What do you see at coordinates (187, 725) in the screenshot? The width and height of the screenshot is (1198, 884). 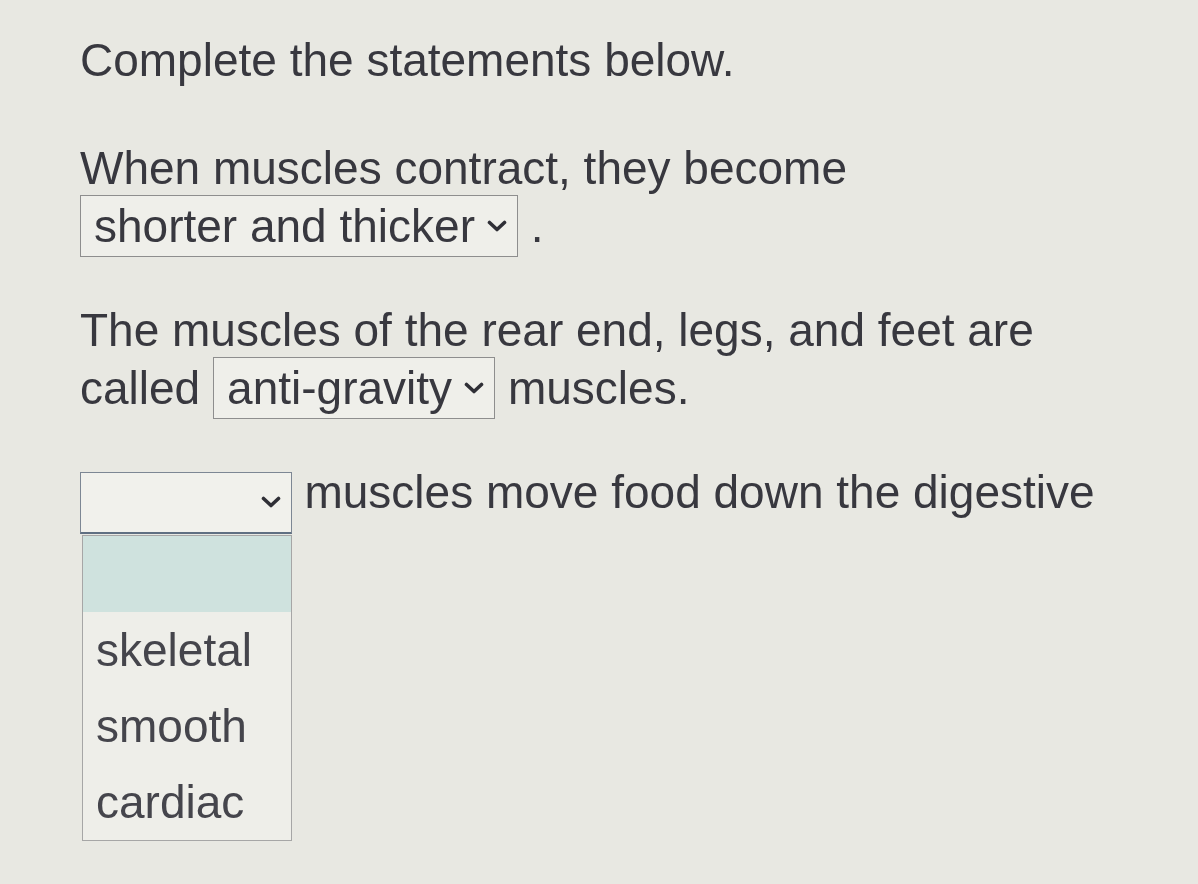 I see `dropdown-option: smooth` at bounding box center [187, 725].